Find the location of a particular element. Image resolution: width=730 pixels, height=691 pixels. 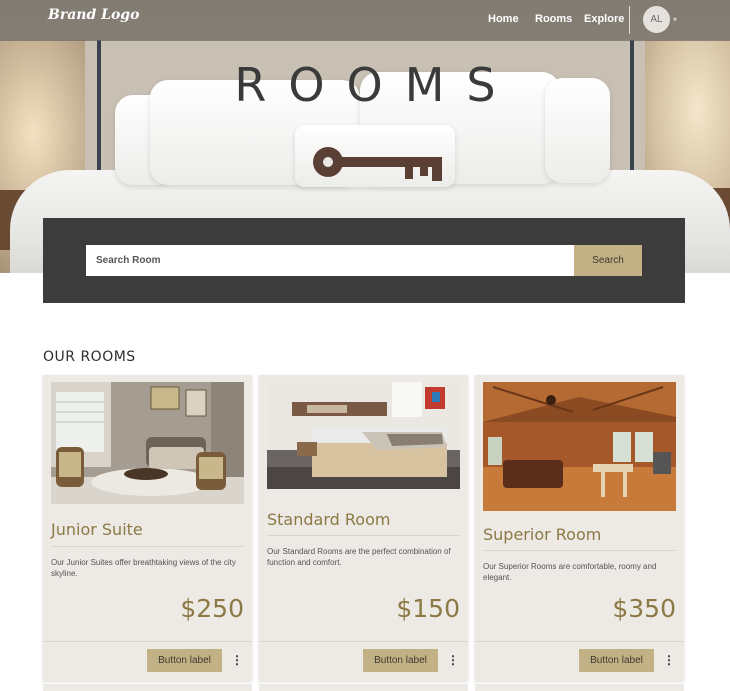

search-button: Search is located at coordinates (608, 260).